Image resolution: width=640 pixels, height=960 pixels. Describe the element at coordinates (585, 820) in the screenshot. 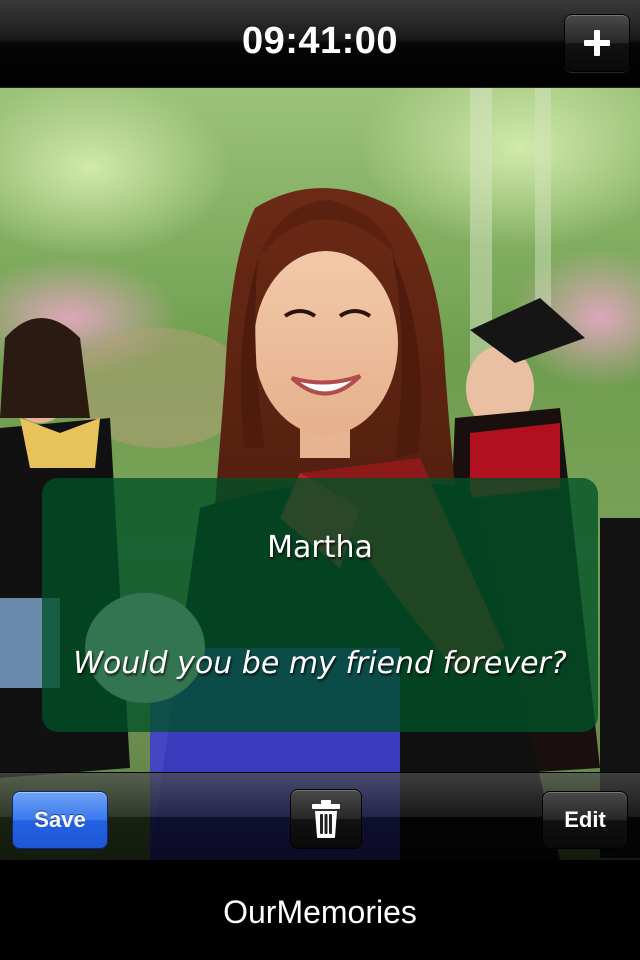

I see `edit-button: Edit` at that location.